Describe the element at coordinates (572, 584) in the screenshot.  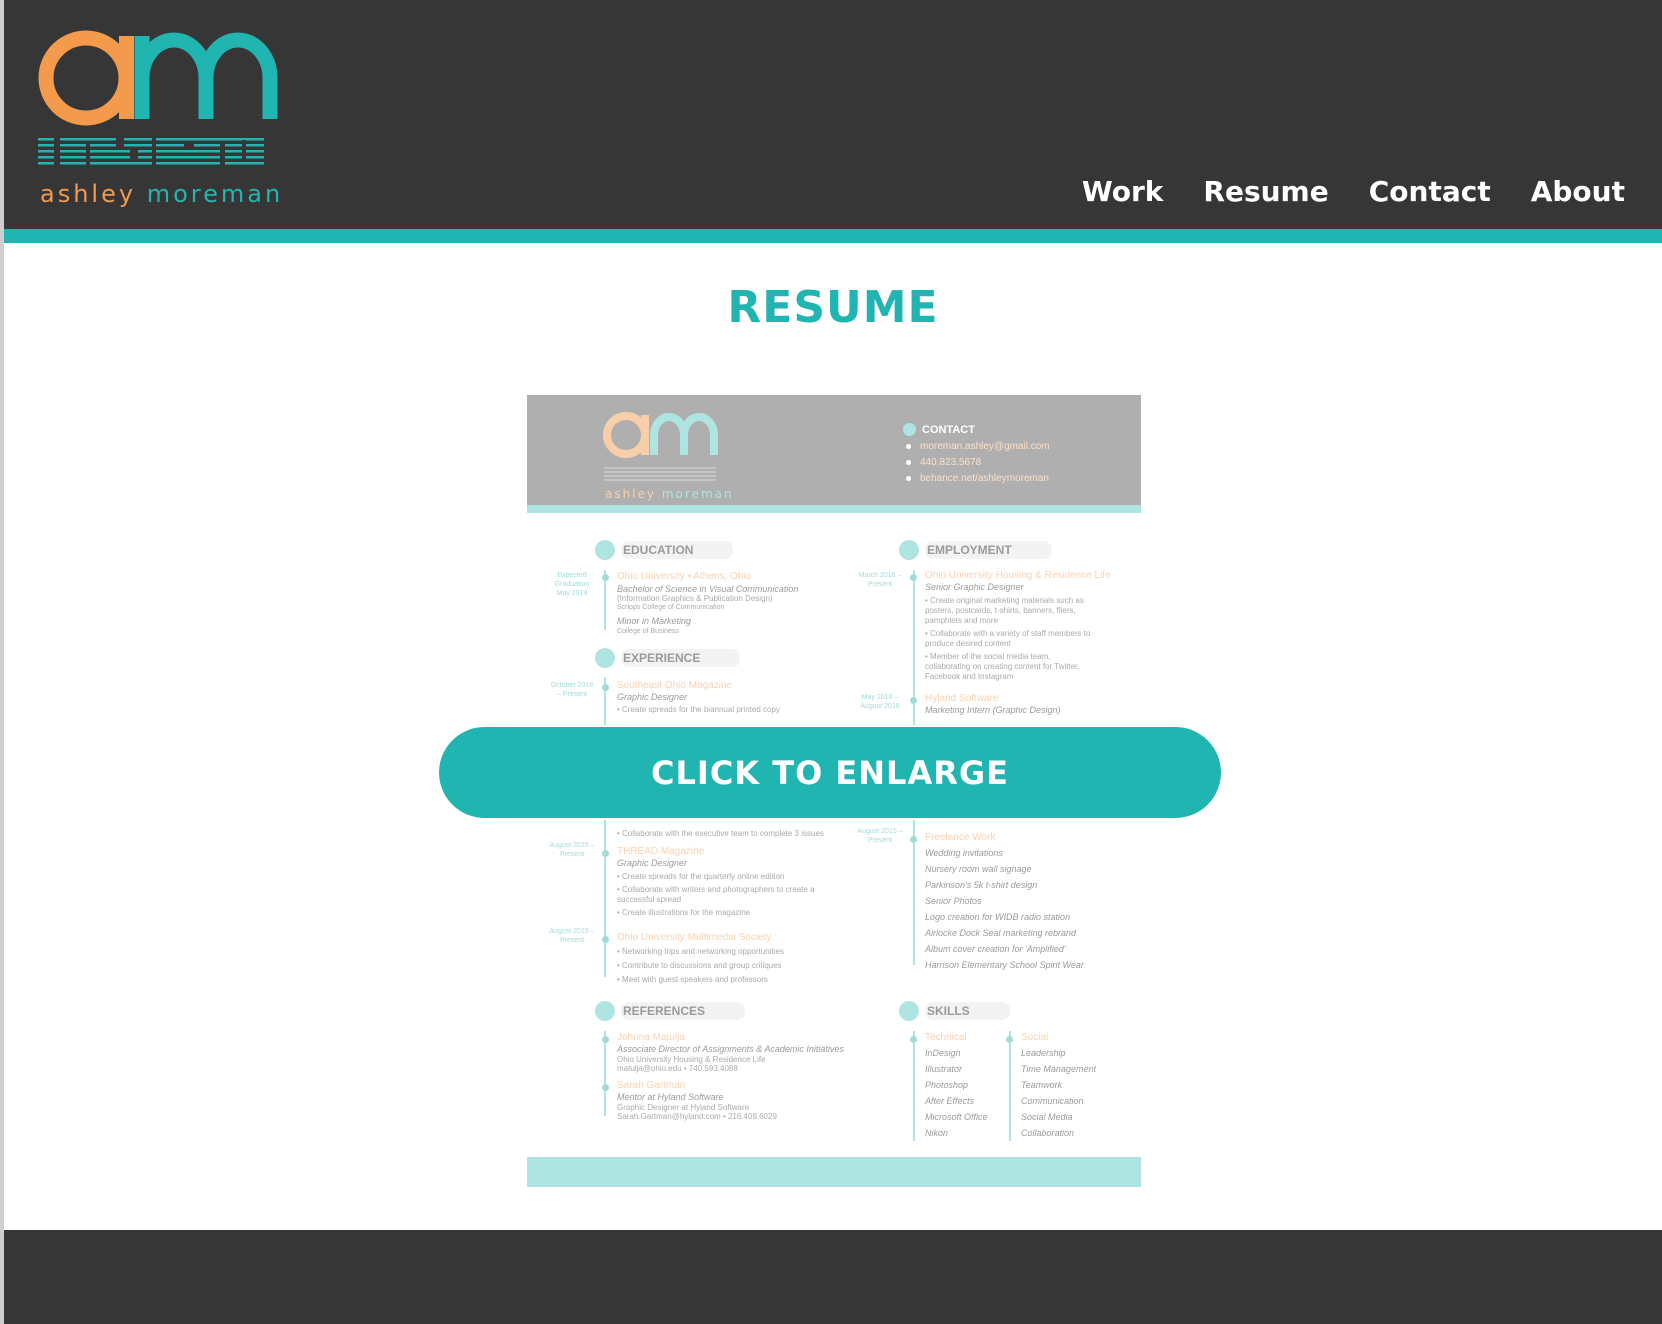
I see `resume-education-date: Expected Graduation May 2019` at that location.